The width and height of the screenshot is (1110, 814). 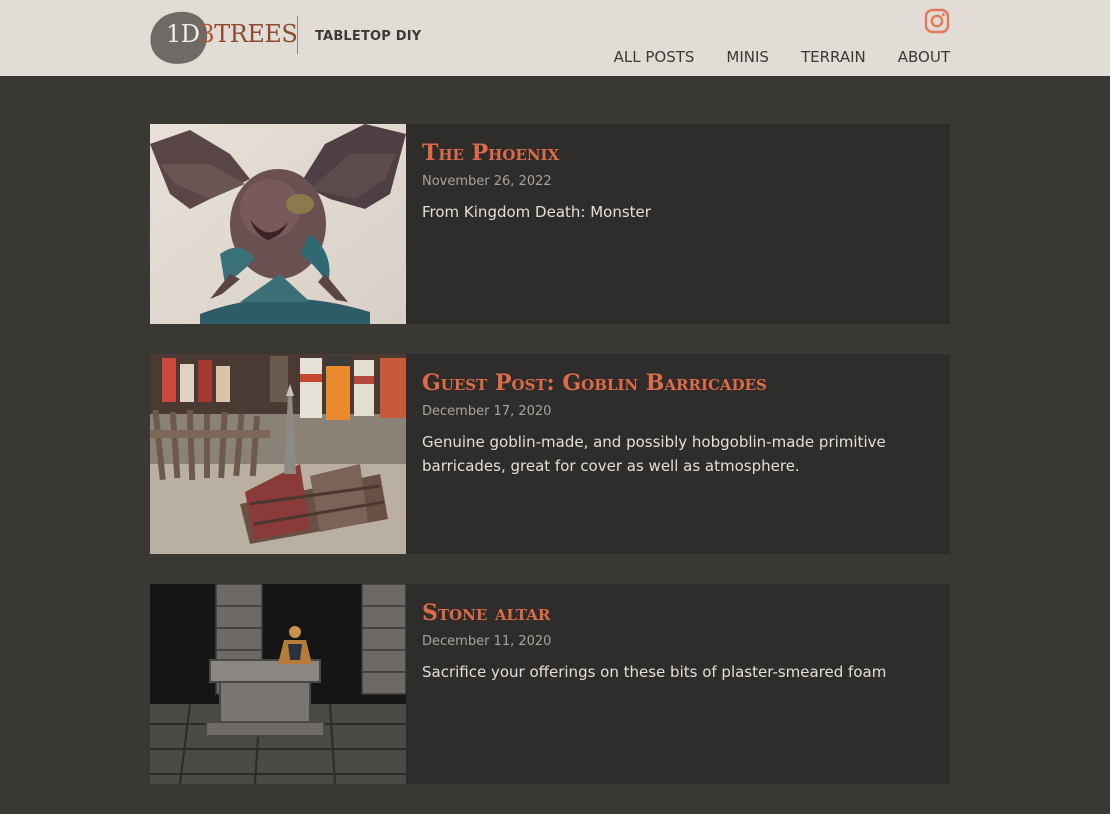 What do you see at coordinates (654, 57) in the screenshot?
I see `nav-all-posts: ALL POSTS` at bounding box center [654, 57].